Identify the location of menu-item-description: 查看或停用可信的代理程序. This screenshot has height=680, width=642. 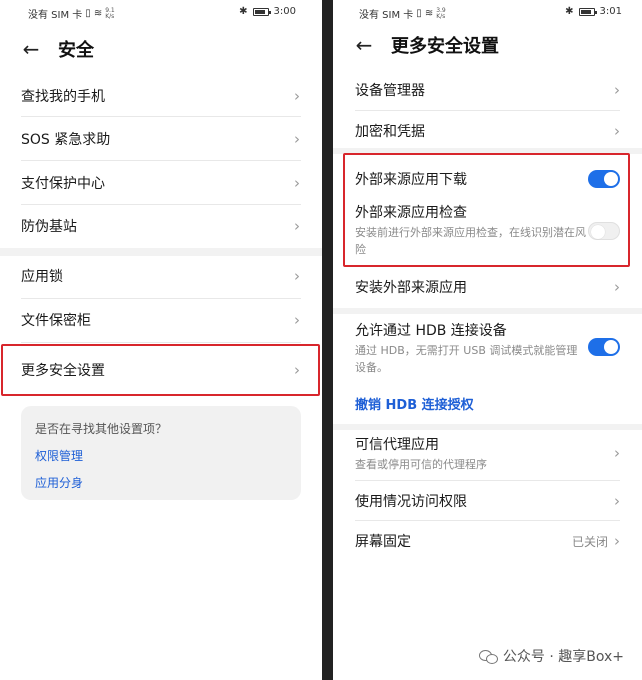
(421, 464).